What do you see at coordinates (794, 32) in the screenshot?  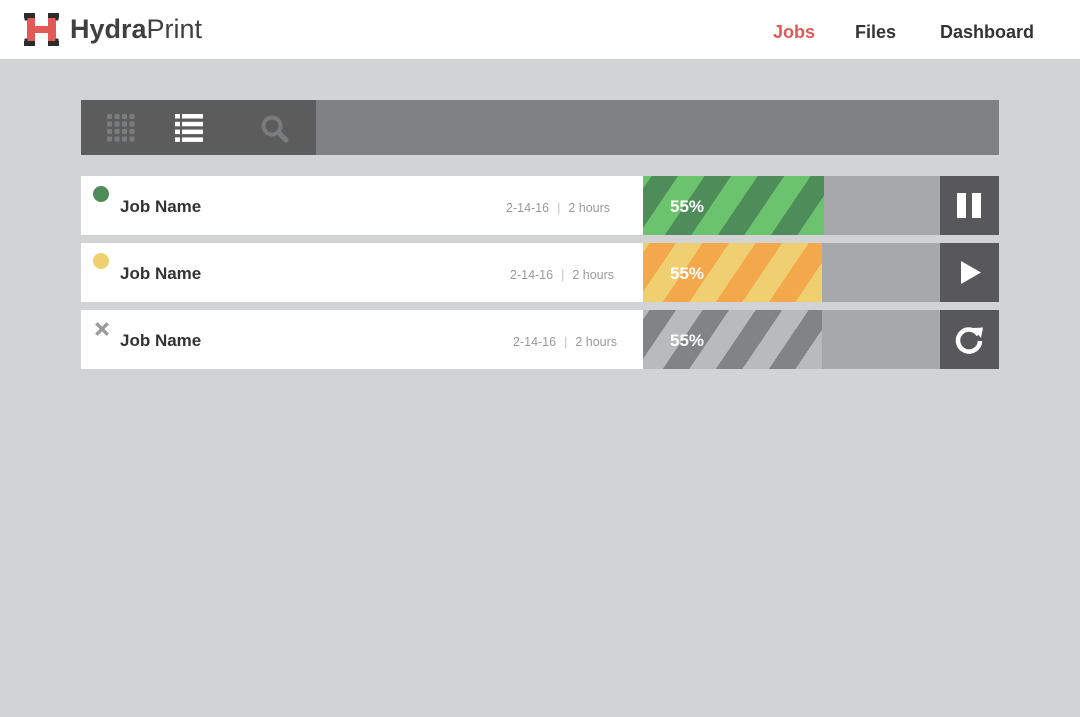 I see `nav-jobs: Jobs` at bounding box center [794, 32].